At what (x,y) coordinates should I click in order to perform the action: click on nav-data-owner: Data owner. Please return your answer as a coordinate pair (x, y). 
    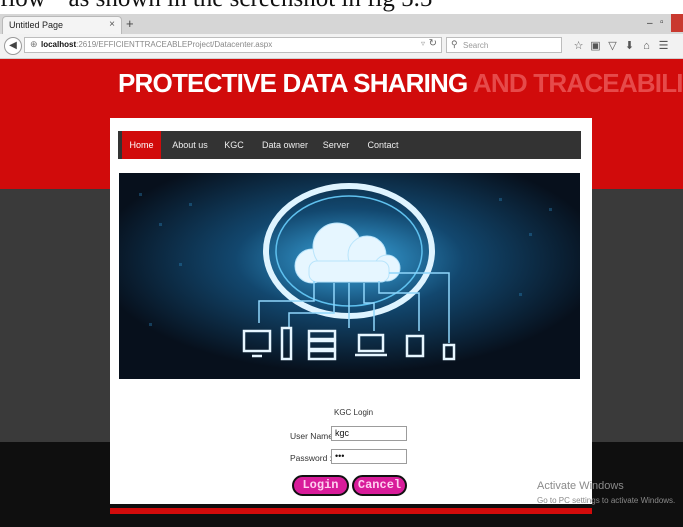
    Looking at the image, I should click on (285, 145).